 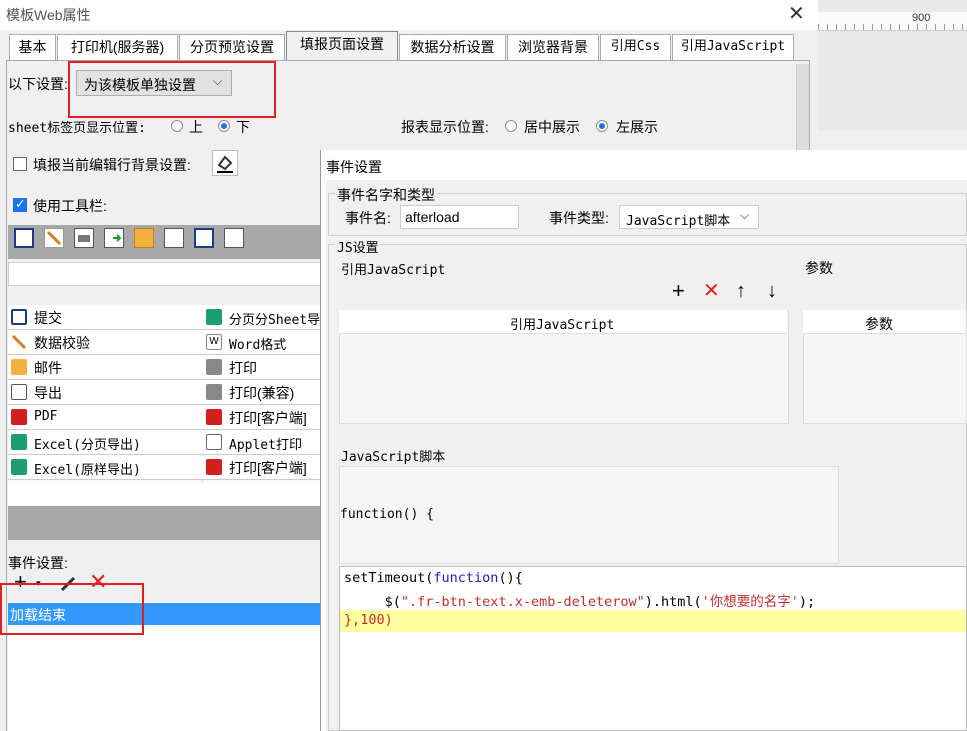 I want to click on window-title: 模板Web属性, so click(x=48, y=15).